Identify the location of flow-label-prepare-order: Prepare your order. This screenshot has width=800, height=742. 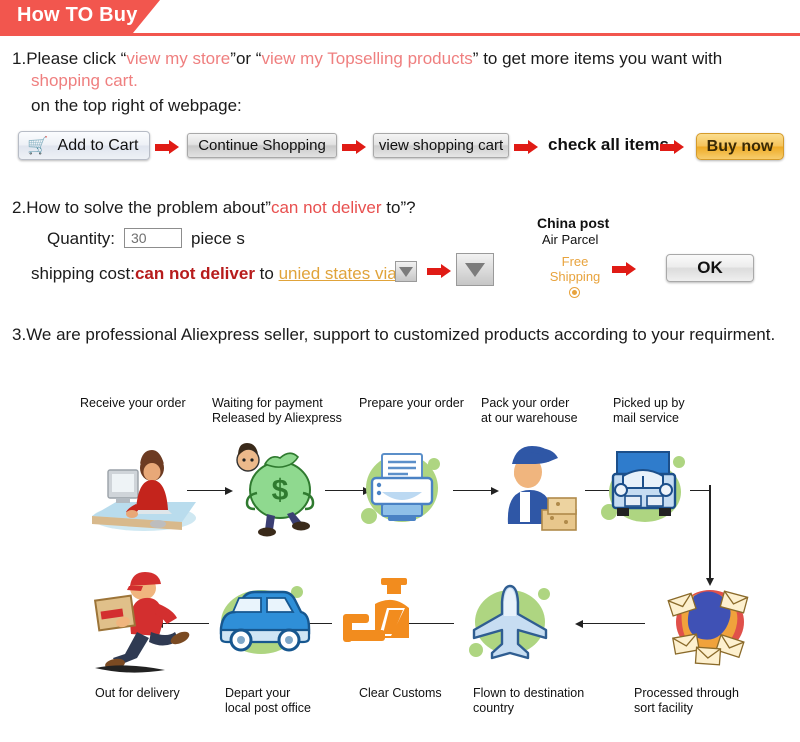
(411, 403).